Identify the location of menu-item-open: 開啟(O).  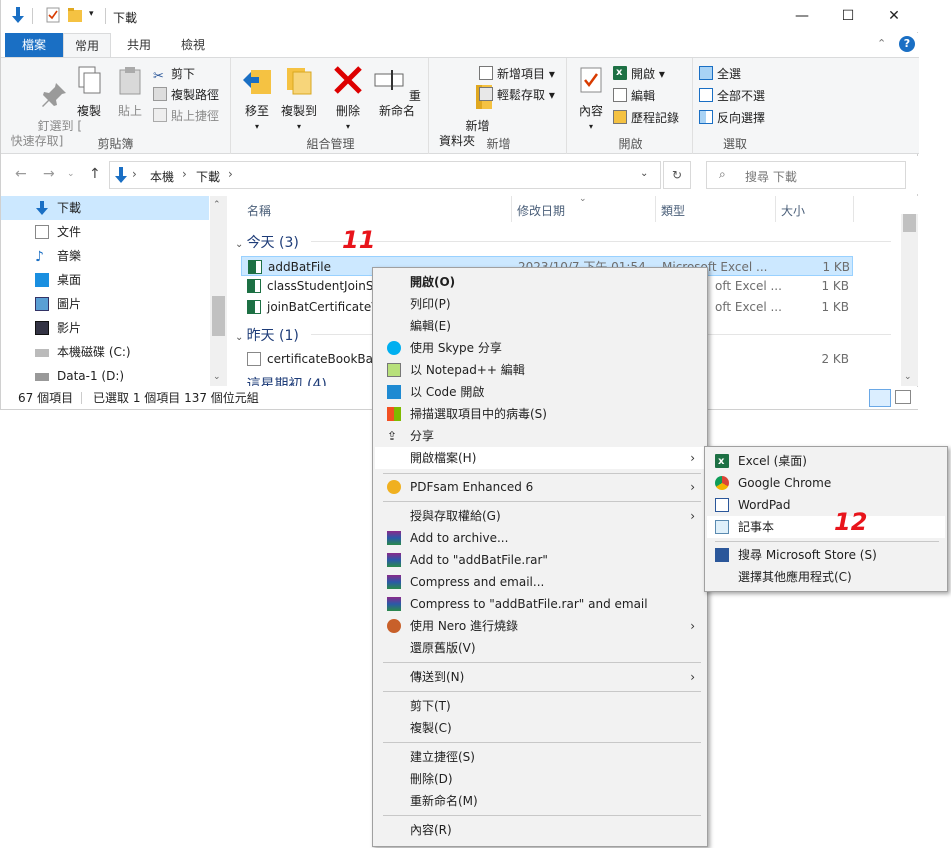
(540, 282).